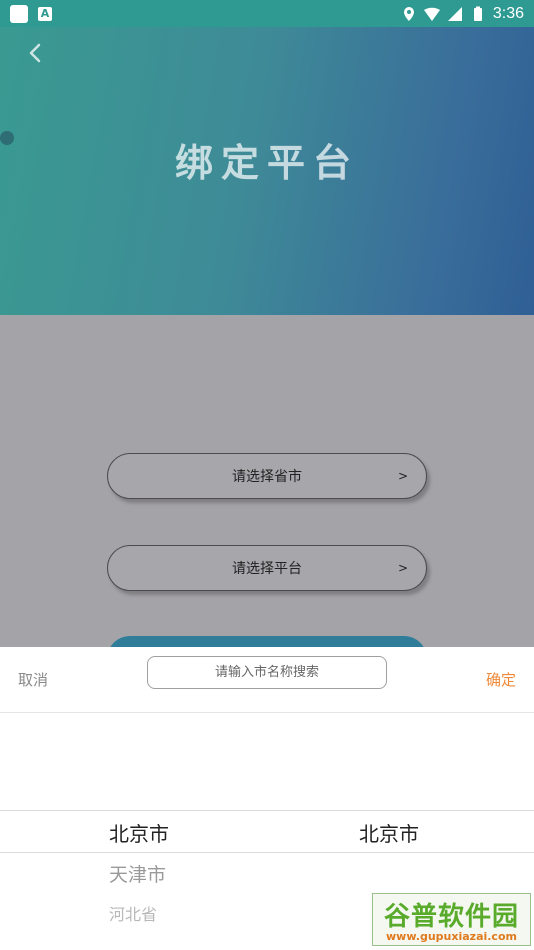 This screenshot has height=950, width=534. I want to click on cancel-button: 取消, so click(33, 679).